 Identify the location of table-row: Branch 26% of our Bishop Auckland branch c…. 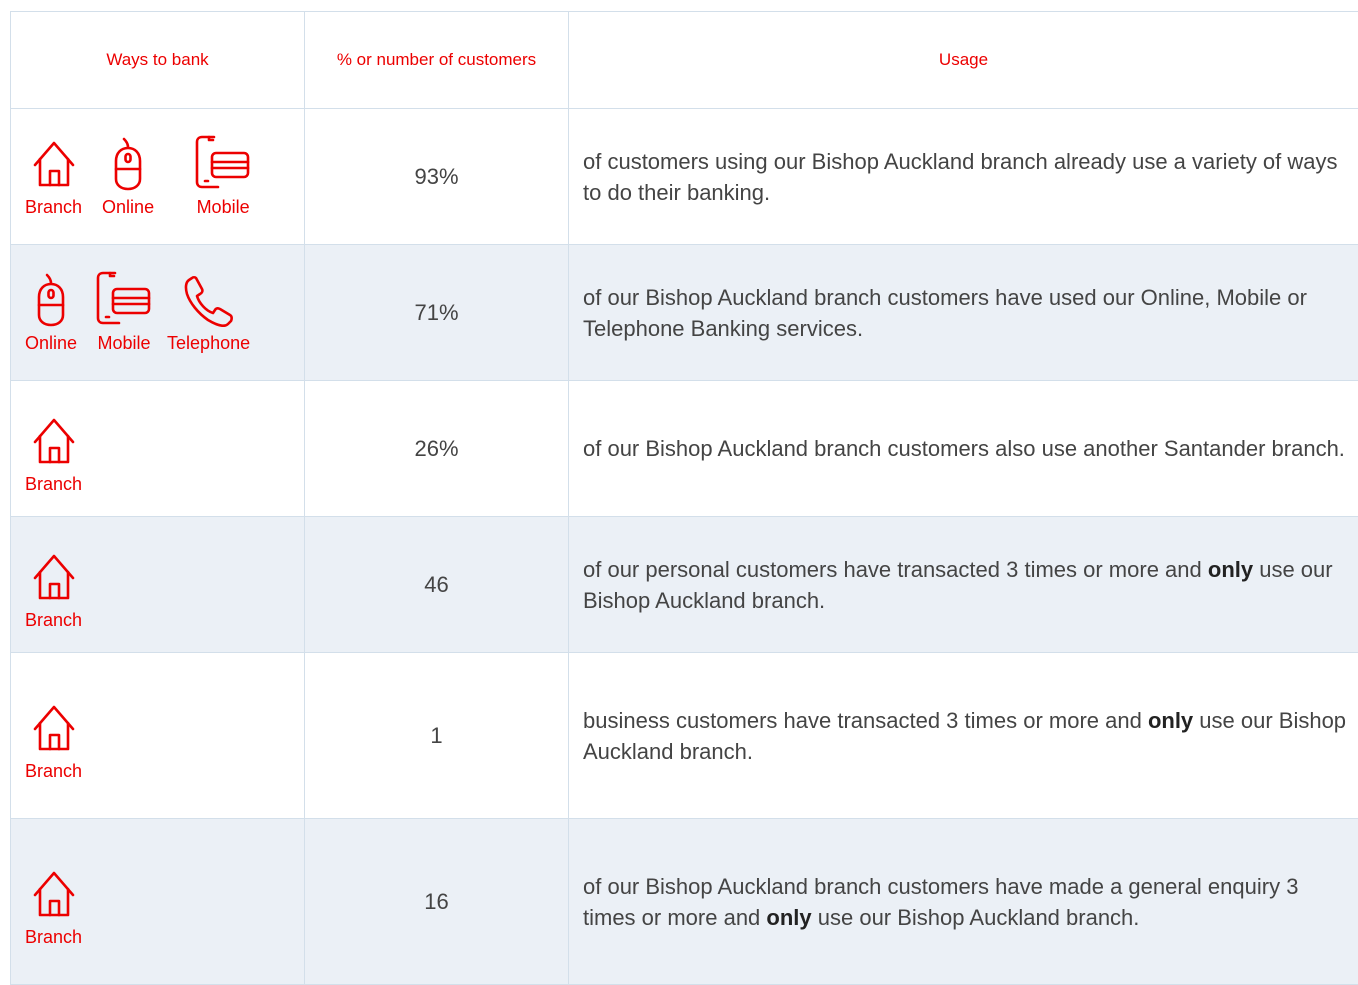
(684, 449).